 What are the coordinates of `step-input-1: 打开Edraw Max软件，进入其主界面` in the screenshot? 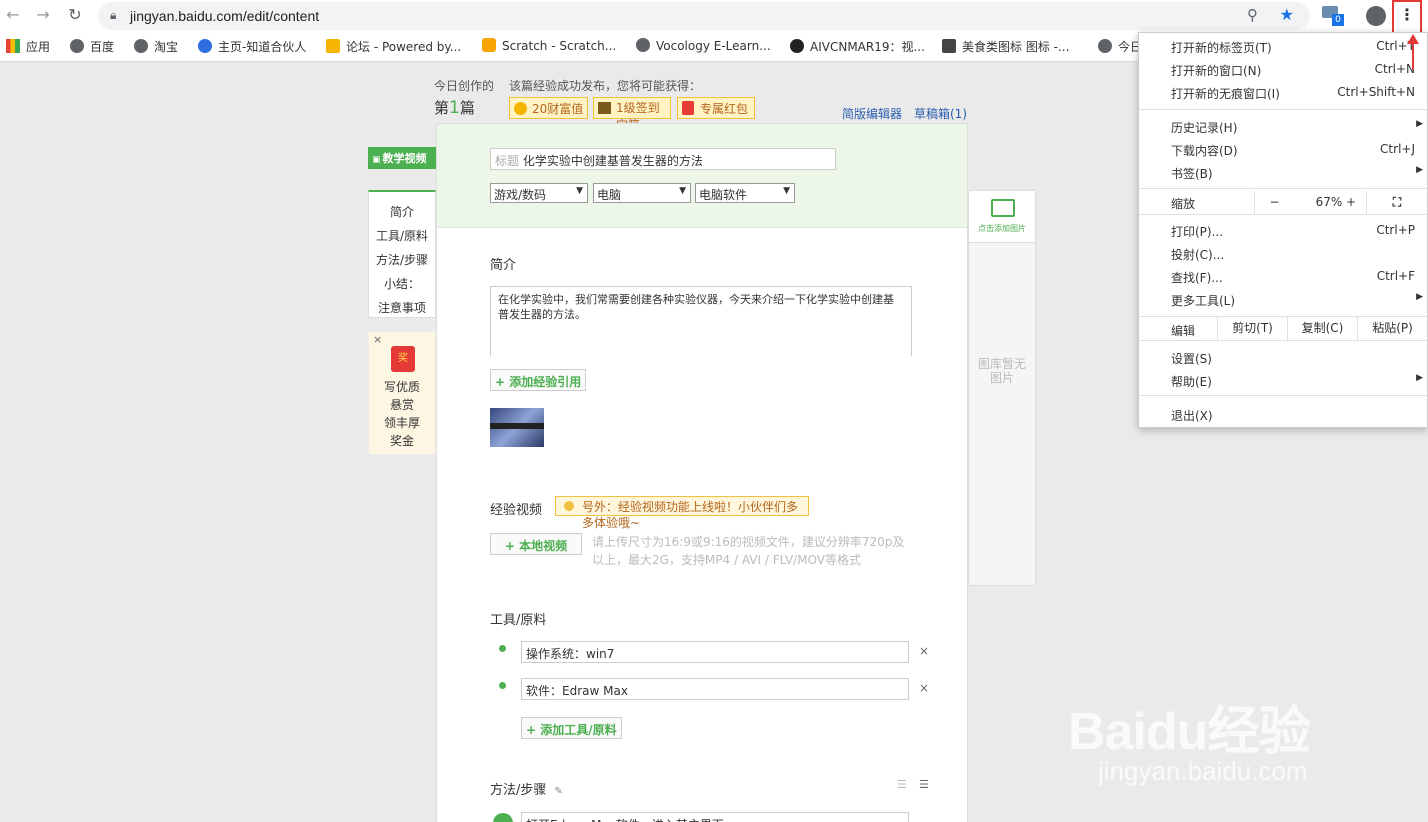 It's located at (715, 817).